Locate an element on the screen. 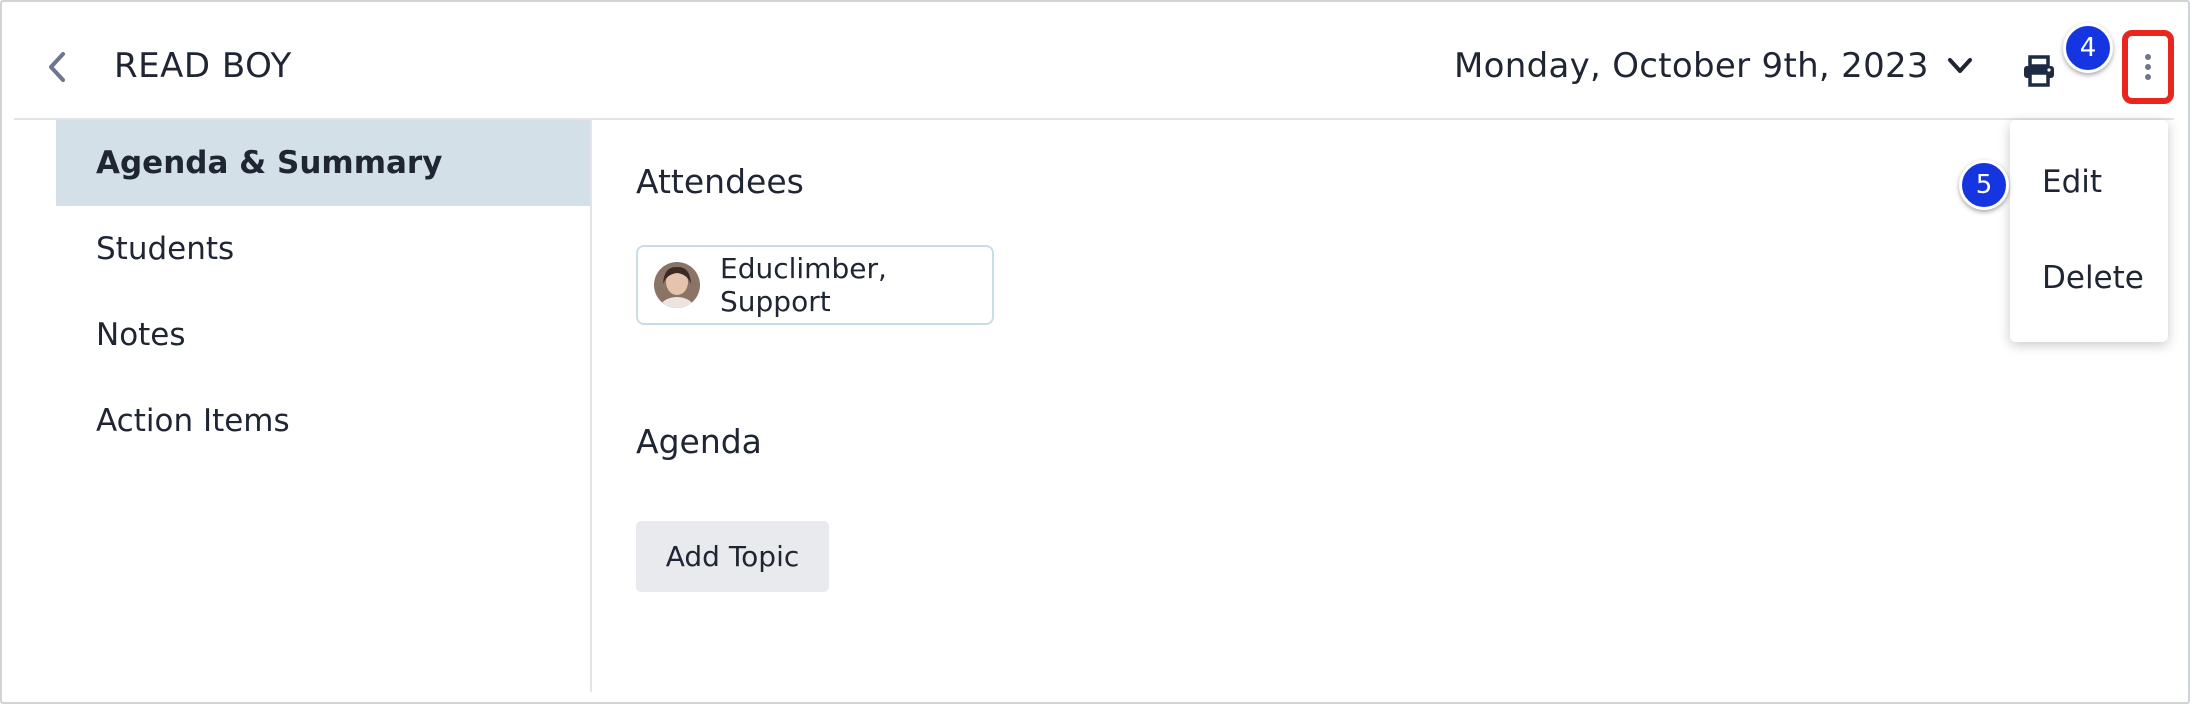  print-button is located at coordinates (2039, 71).